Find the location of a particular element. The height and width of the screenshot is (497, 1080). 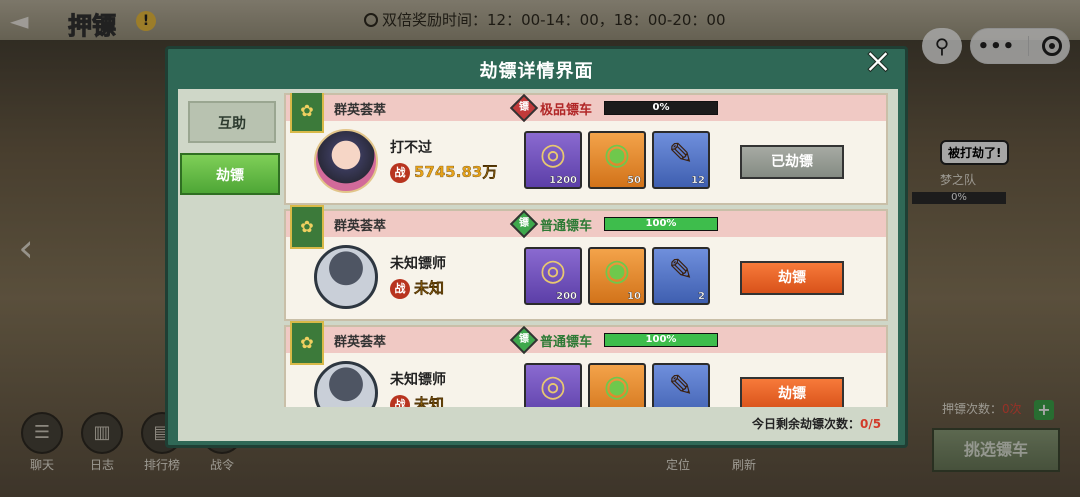

robbed-button: 已劫镖 is located at coordinates (792, 162).